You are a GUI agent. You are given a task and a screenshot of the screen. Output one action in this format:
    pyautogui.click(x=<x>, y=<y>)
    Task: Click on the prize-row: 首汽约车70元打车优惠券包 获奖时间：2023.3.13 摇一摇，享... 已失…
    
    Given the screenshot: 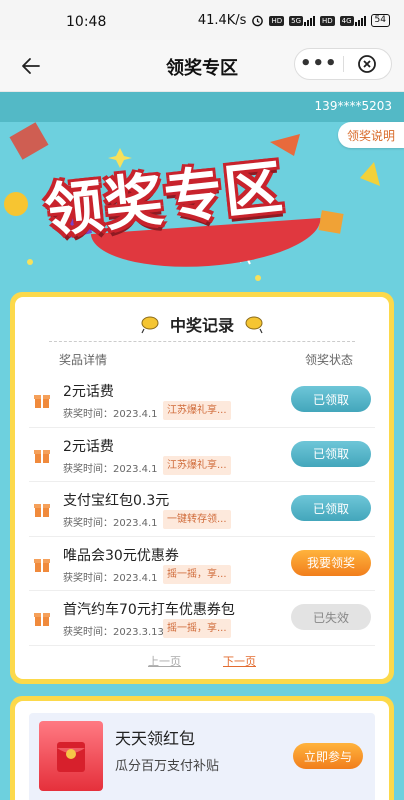 What is the action you would take?
    pyautogui.click(x=202, y=618)
    